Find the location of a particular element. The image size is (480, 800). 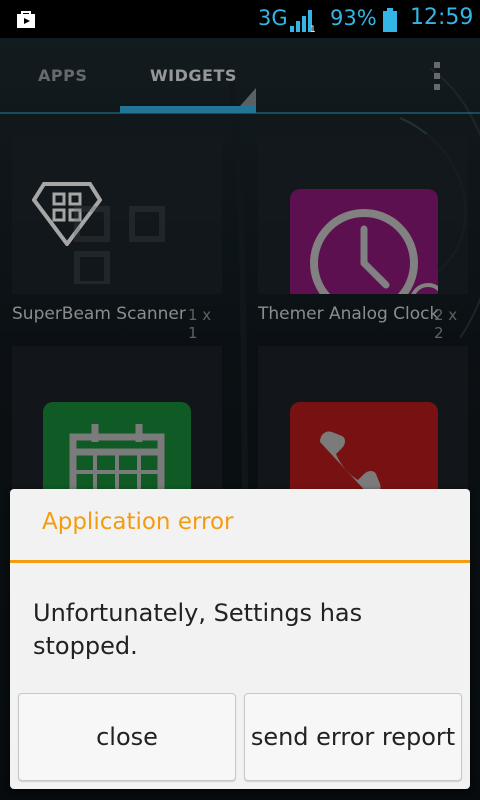

dialog-title-divider is located at coordinates (240, 561).